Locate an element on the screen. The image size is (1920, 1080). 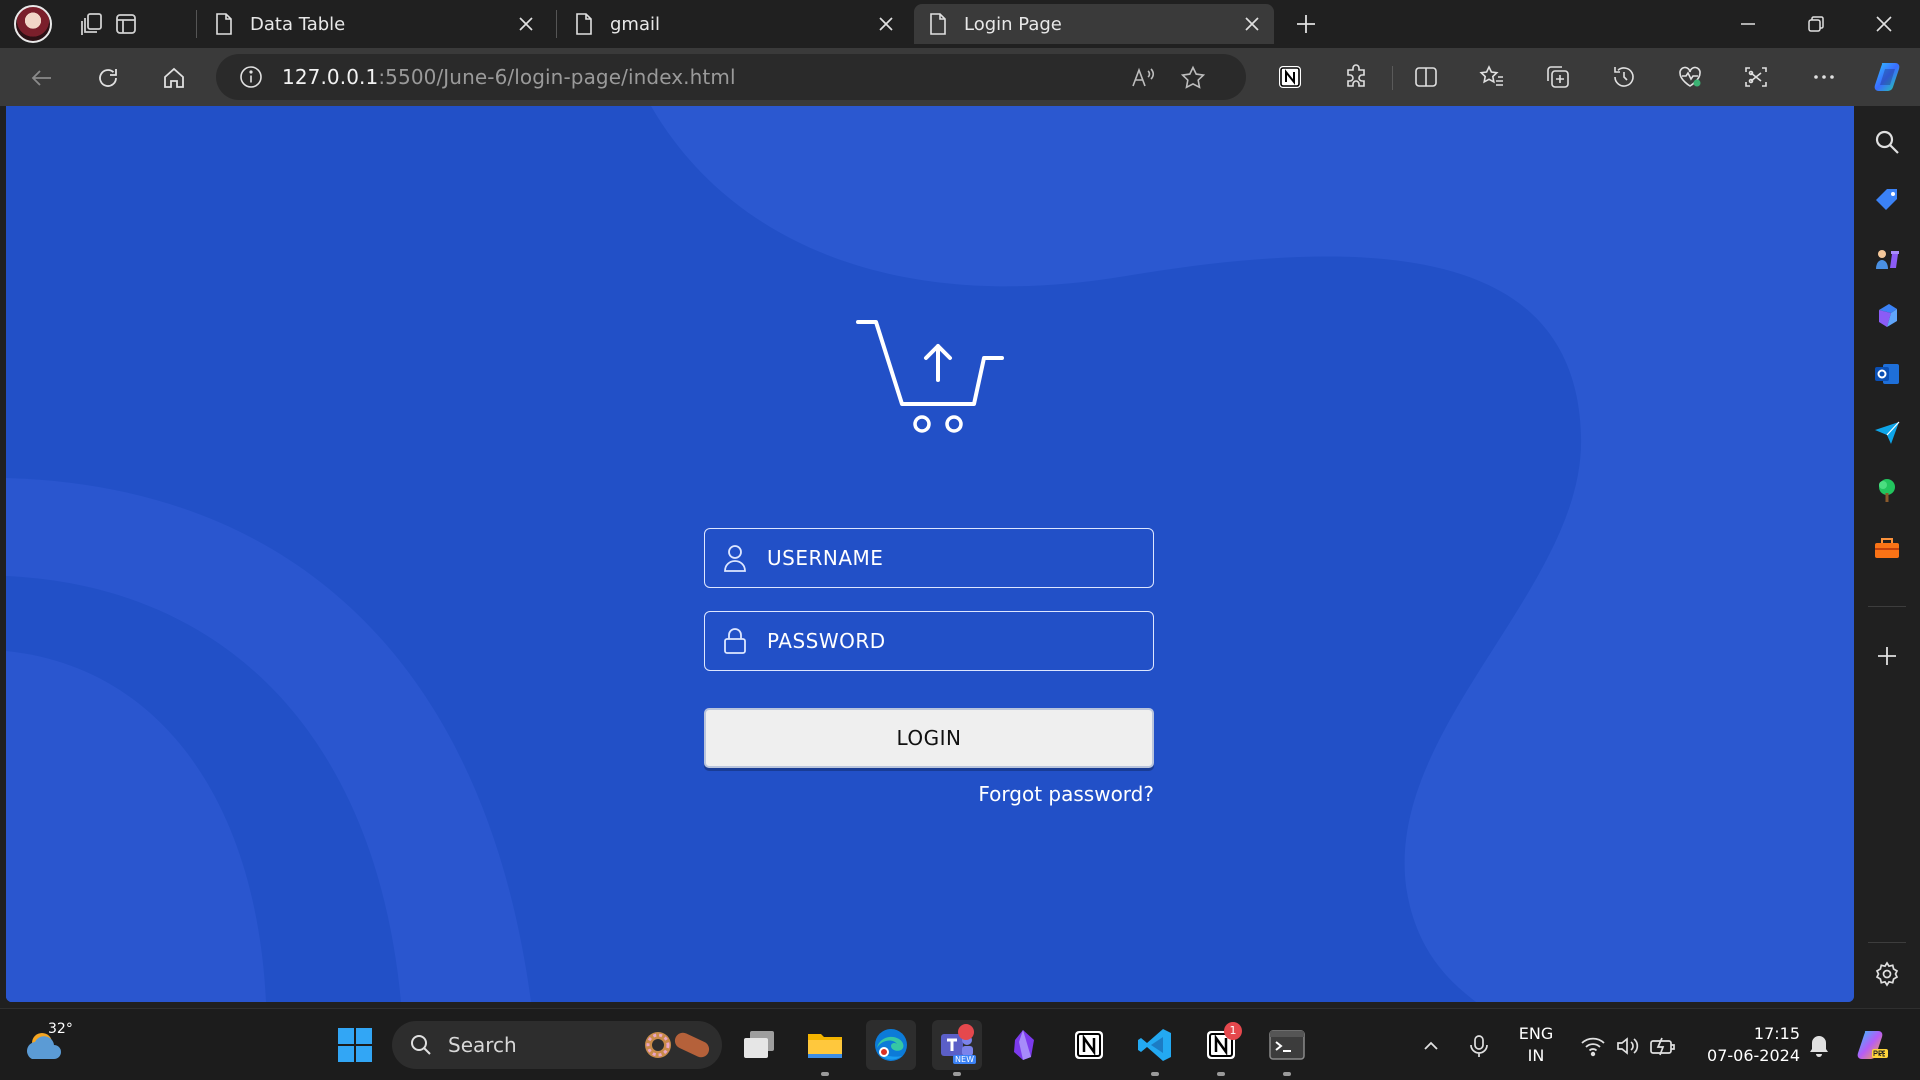
read-aloud-icon is located at coordinates (1143, 78).